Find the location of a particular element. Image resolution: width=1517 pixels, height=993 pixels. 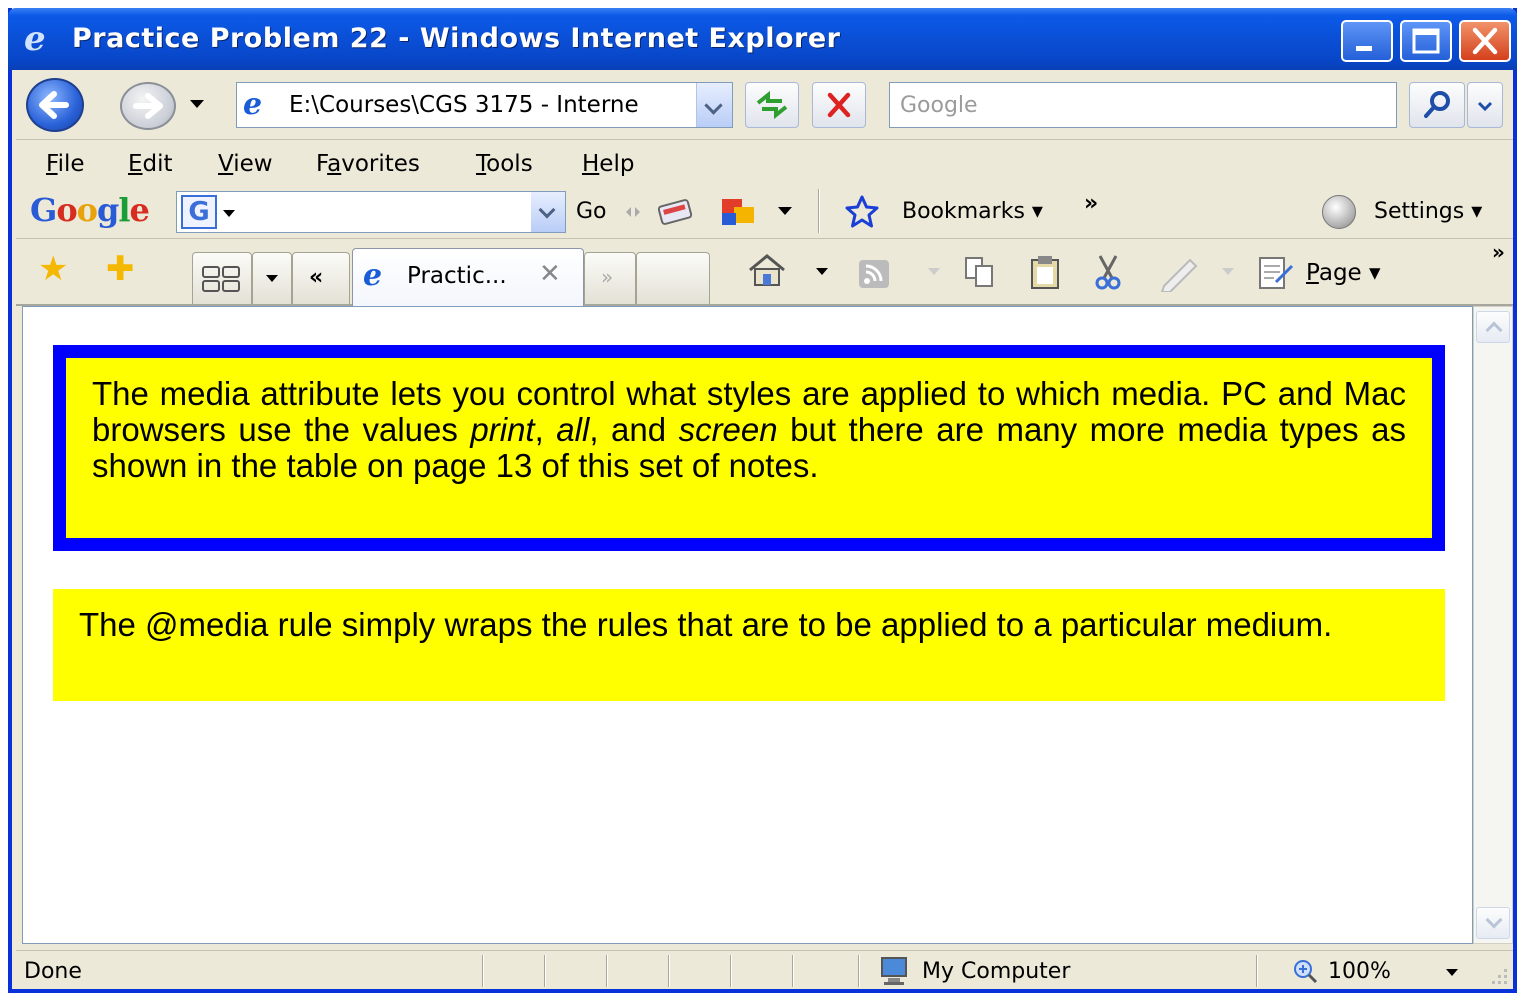

zoom-level: 100% is located at coordinates (1359, 971).